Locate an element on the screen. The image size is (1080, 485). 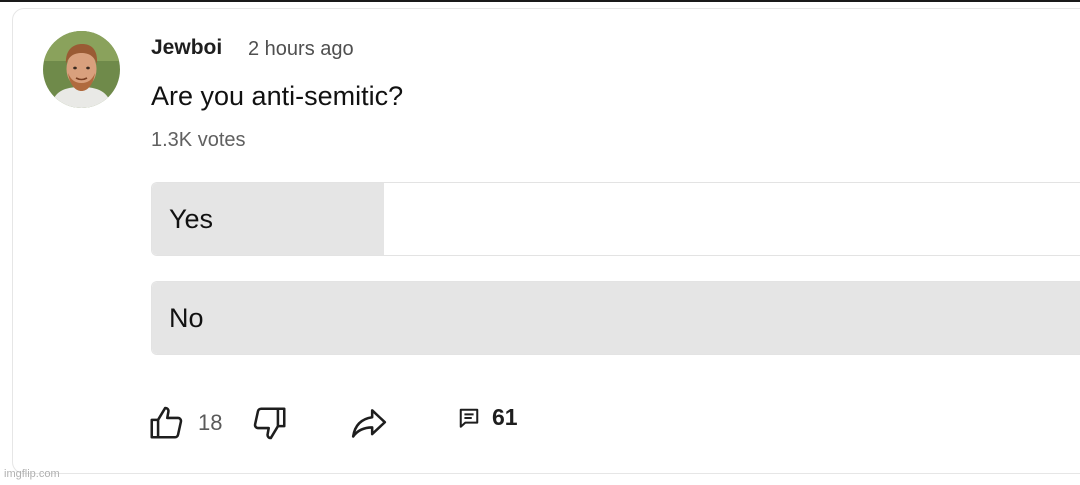
thumbs-down-icon is located at coordinates (269, 423).